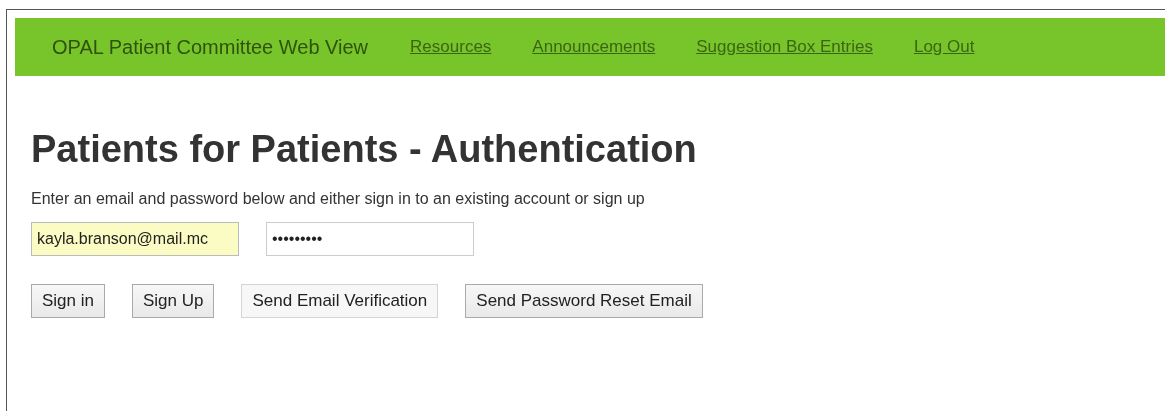  I want to click on email-field: kayla.branson@mail.mc, so click(135, 239).